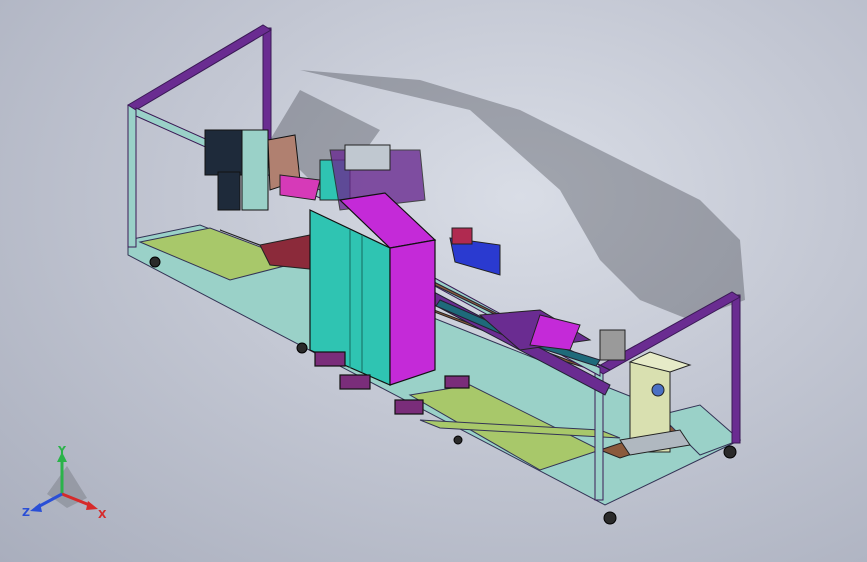 The width and height of the screenshot is (867, 562). Describe the element at coordinates (62, 451) in the screenshot. I see `y-axis-label: Y` at that location.